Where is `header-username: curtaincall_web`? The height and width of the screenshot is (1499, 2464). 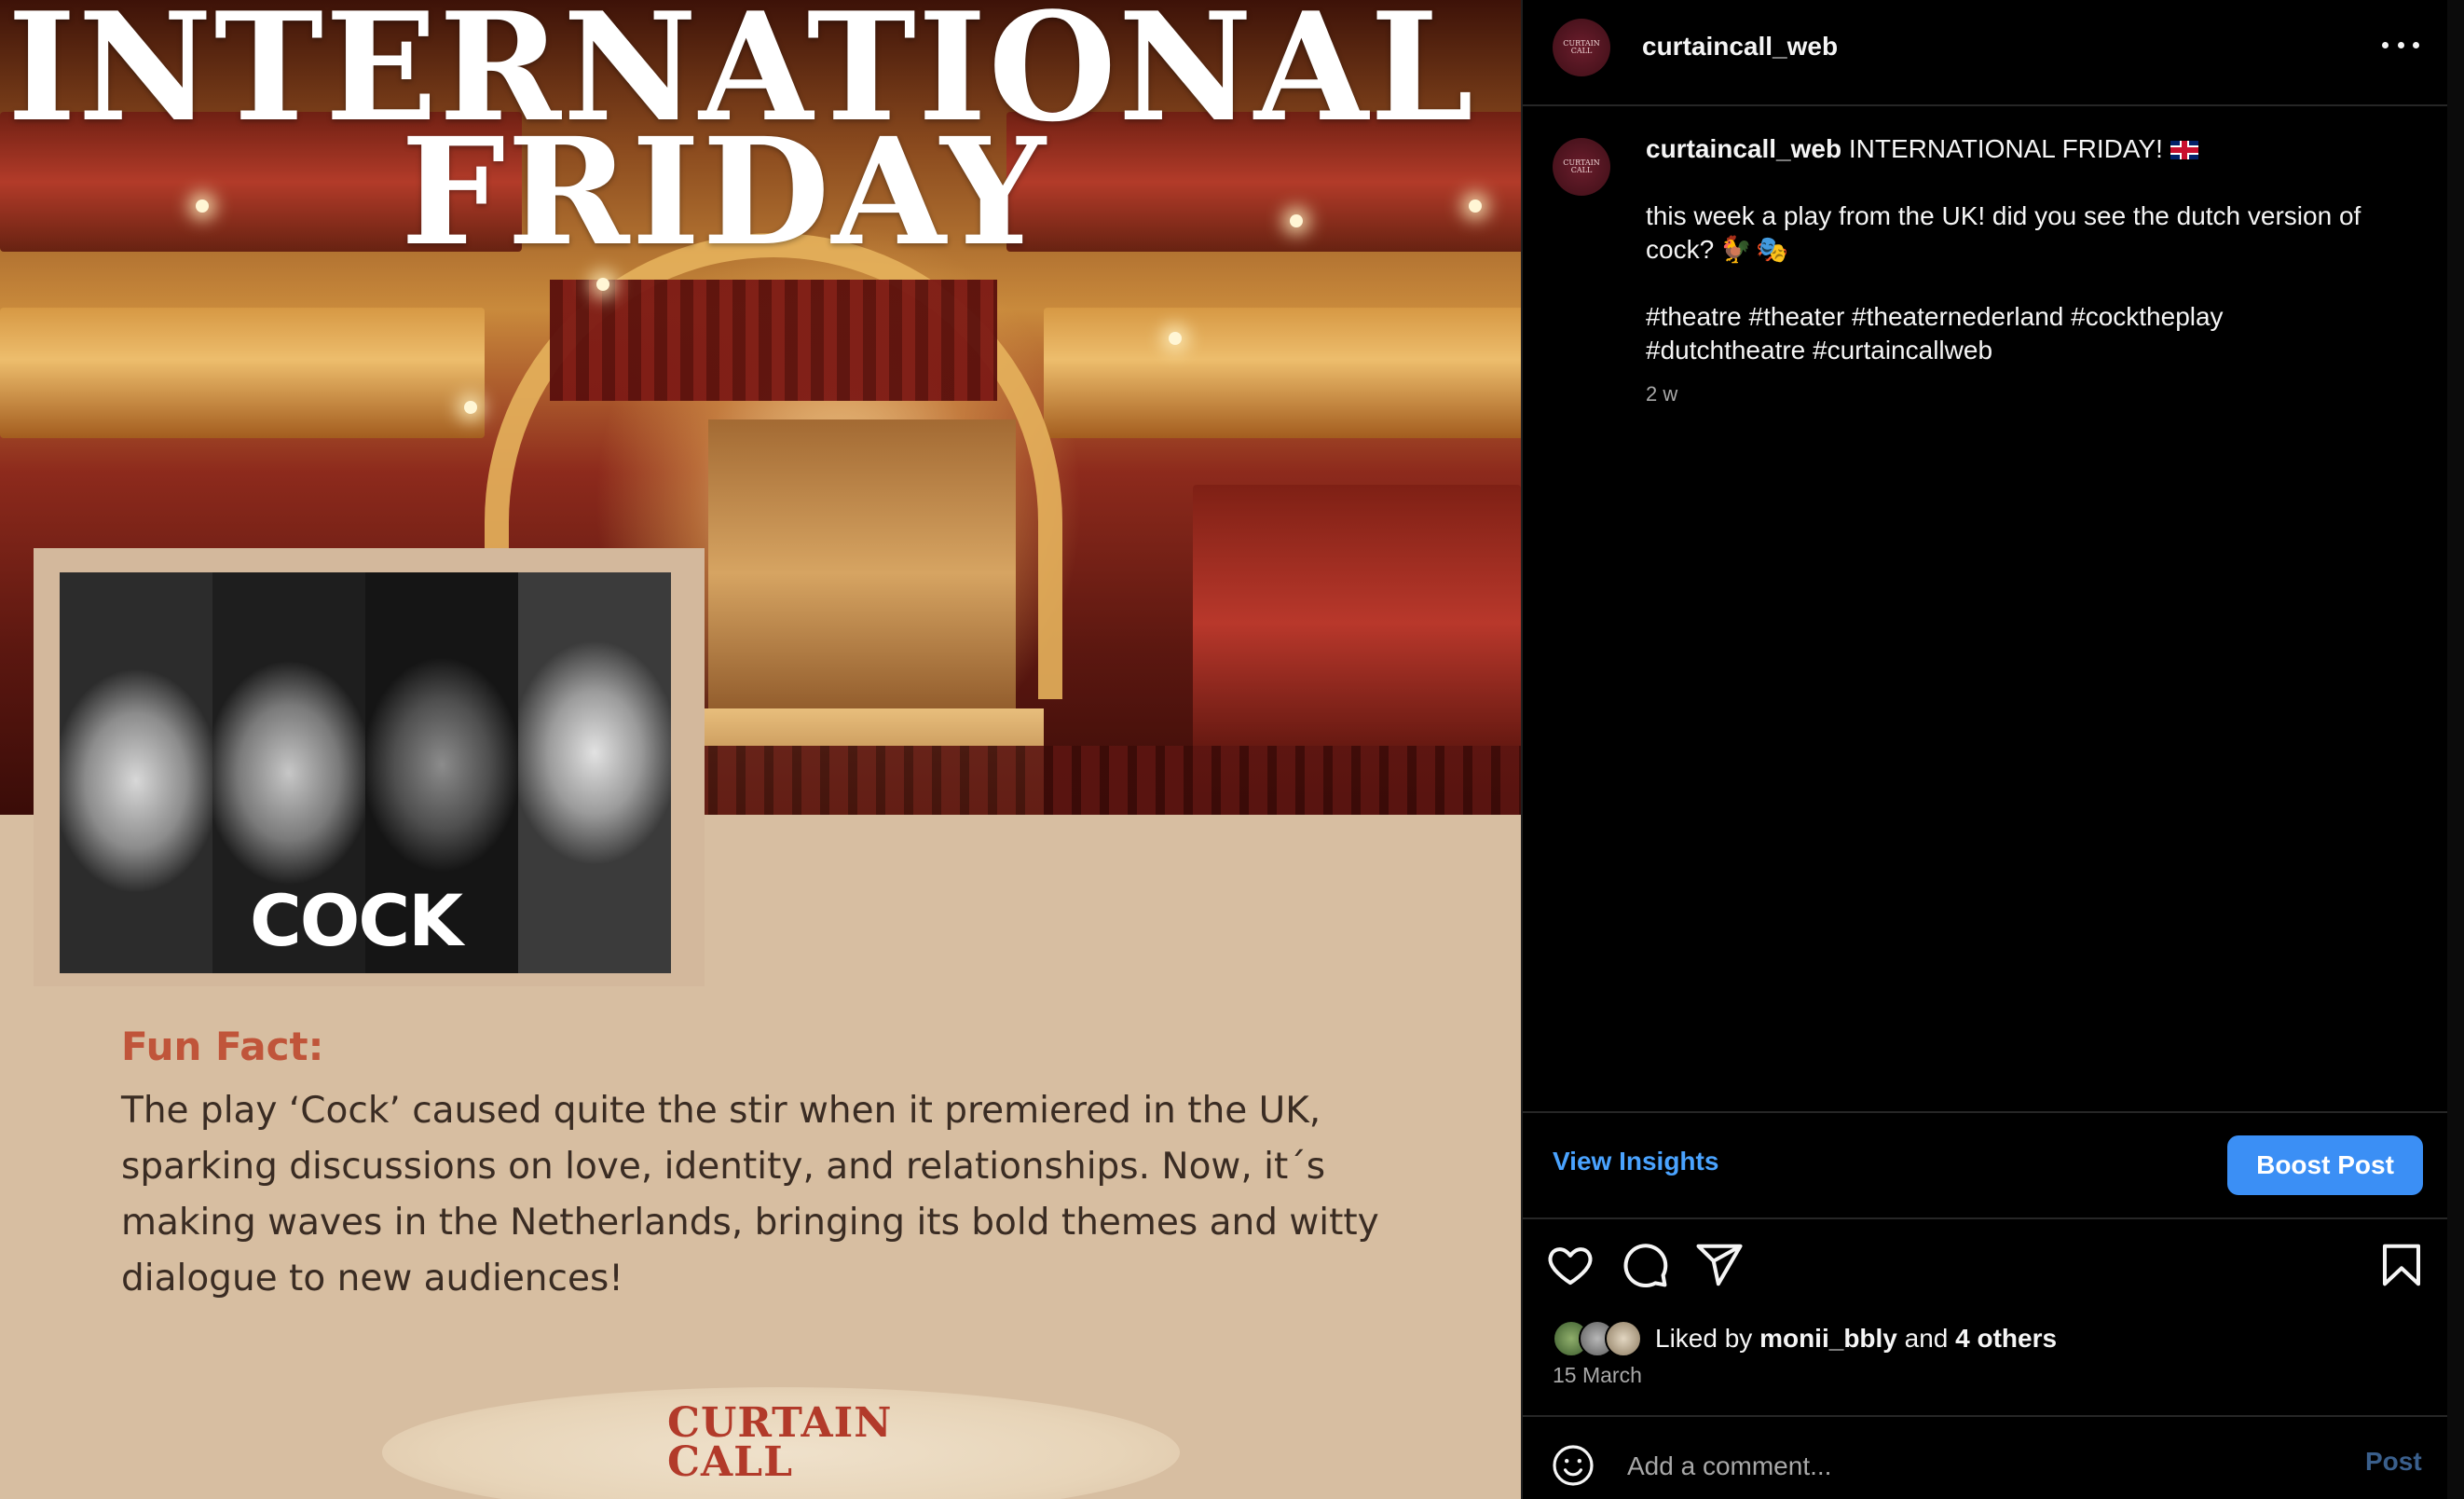 header-username: curtaincall_web is located at coordinates (1740, 47).